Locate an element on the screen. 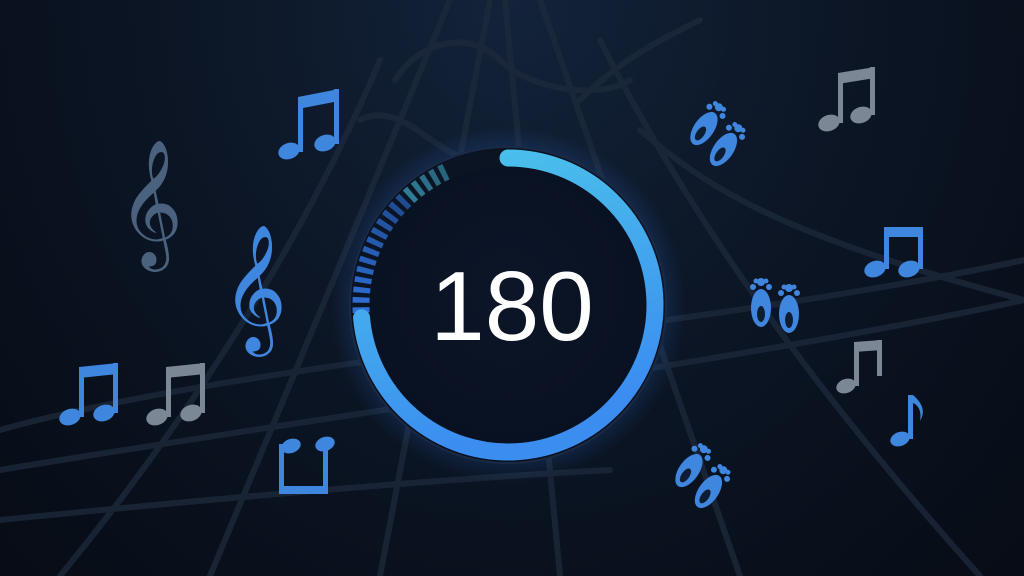  eighth-note-icon is located at coordinates (906, 421).